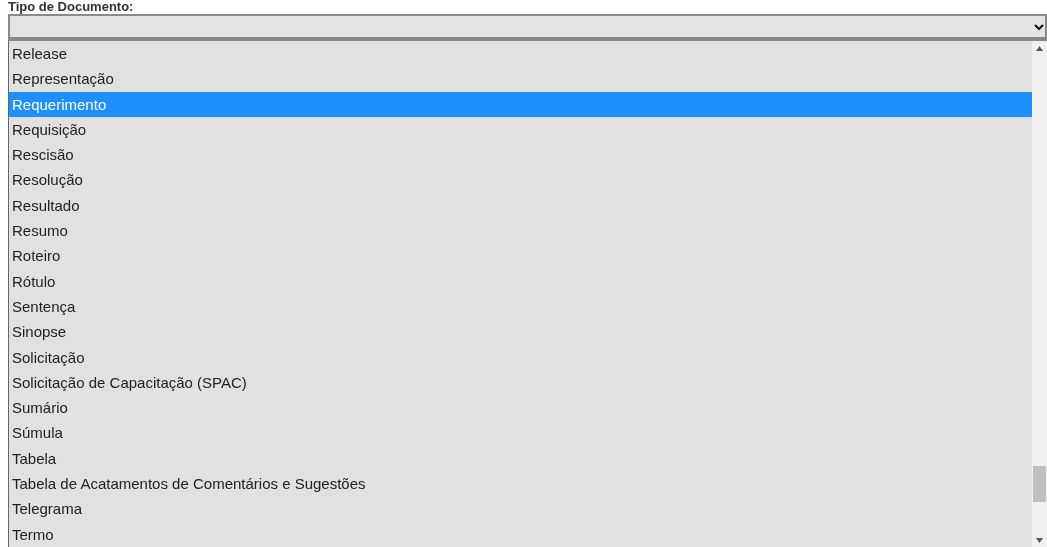 The width and height of the screenshot is (1047, 547). Describe the element at coordinates (520, 408) in the screenshot. I see `list-option: Sumário` at that location.